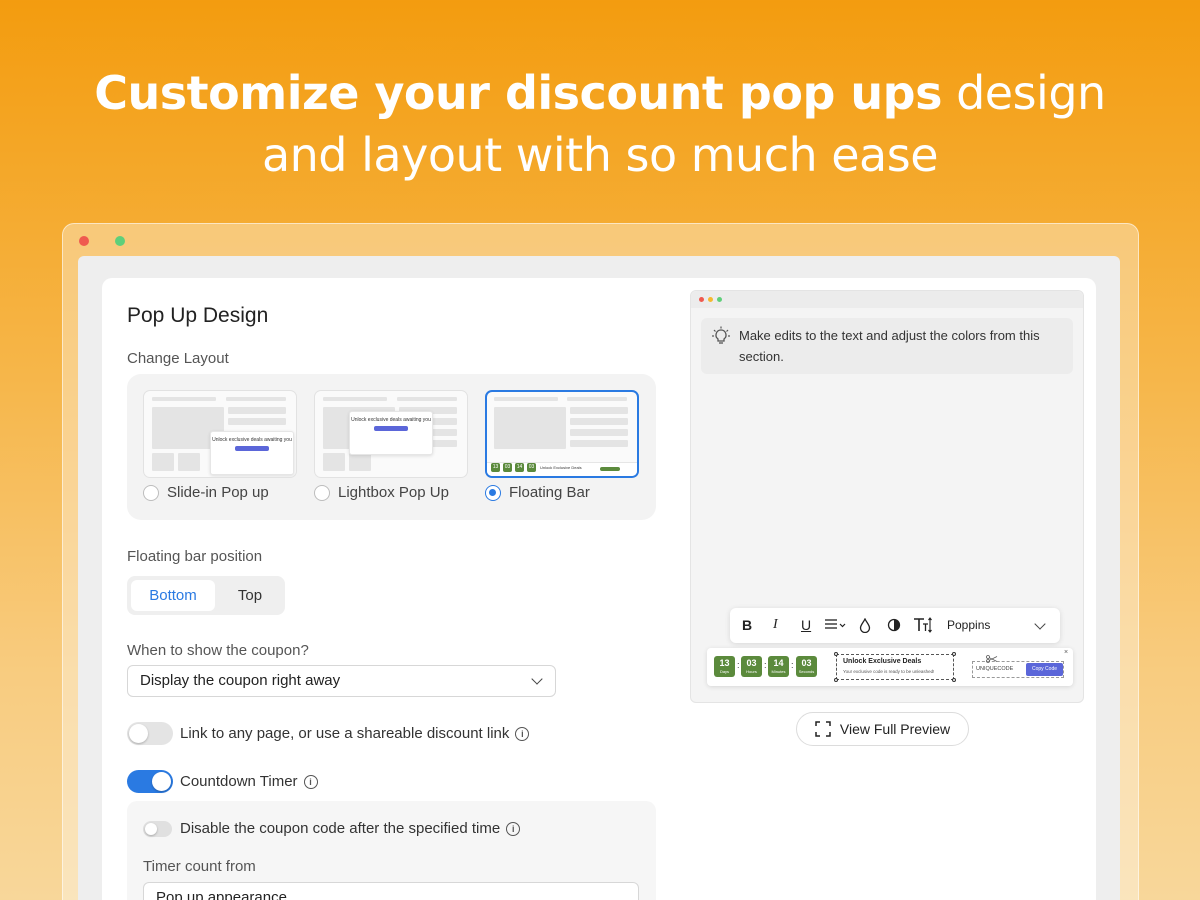 The width and height of the screenshot is (1200, 900). Describe the element at coordinates (198, 315) in the screenshot. I see `page-title: Pop Up Design` at that location.